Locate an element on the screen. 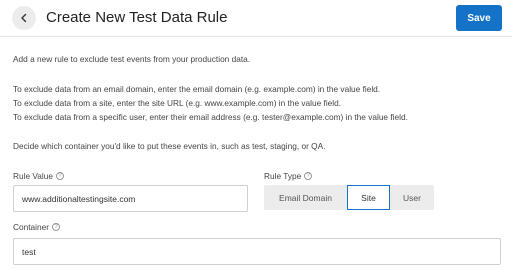 Image resolution: width=512 pixels, height=271 pixels. rule-value-label-group: Rule Value ? is located at coordinates (38, 176).